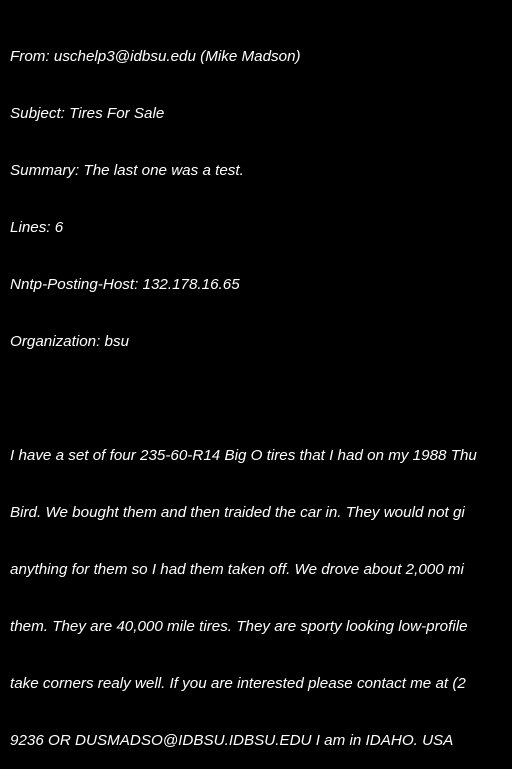 This screenshot has width=512, height=769. Describe the element at coordinates (261, 398) in the screenshot. I see `header-body-separator` at that location.